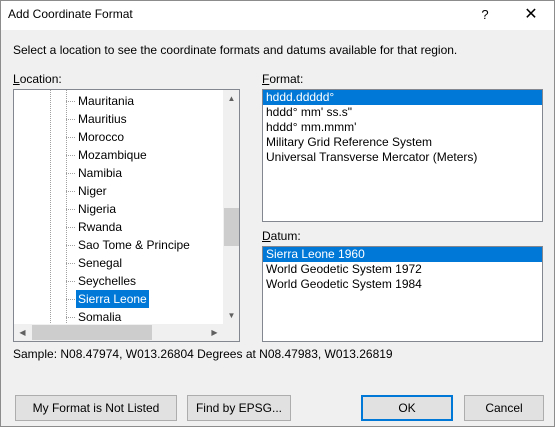 This screenshot has width=555, height=427. Describe the element at coordinates (92, 191) in the screenshot. I see `location-item-label: Niger` at that location.